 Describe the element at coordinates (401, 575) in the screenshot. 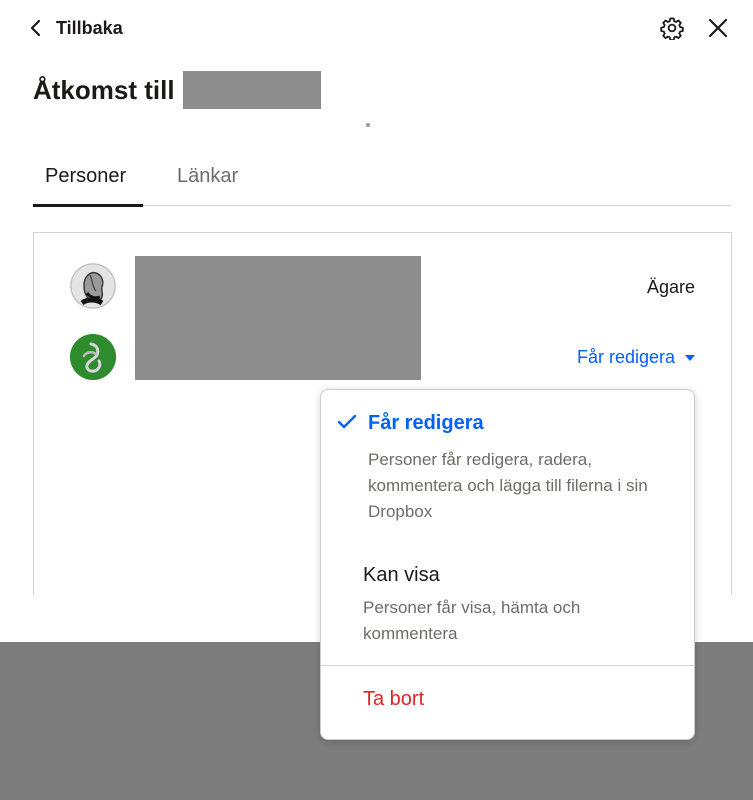

I see `menu-option-title: Kan visa` at that location.